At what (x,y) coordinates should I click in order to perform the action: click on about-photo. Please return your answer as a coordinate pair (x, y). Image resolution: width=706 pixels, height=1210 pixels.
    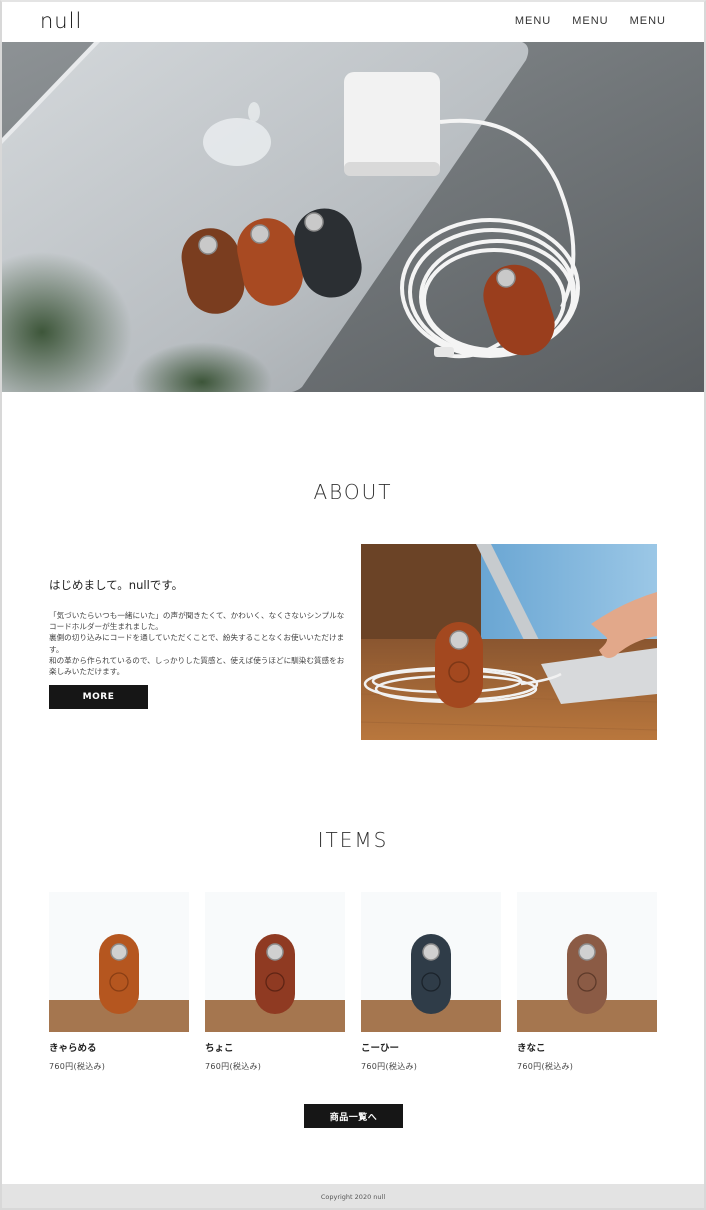
    Looking at the image, I should click on (509, 642).